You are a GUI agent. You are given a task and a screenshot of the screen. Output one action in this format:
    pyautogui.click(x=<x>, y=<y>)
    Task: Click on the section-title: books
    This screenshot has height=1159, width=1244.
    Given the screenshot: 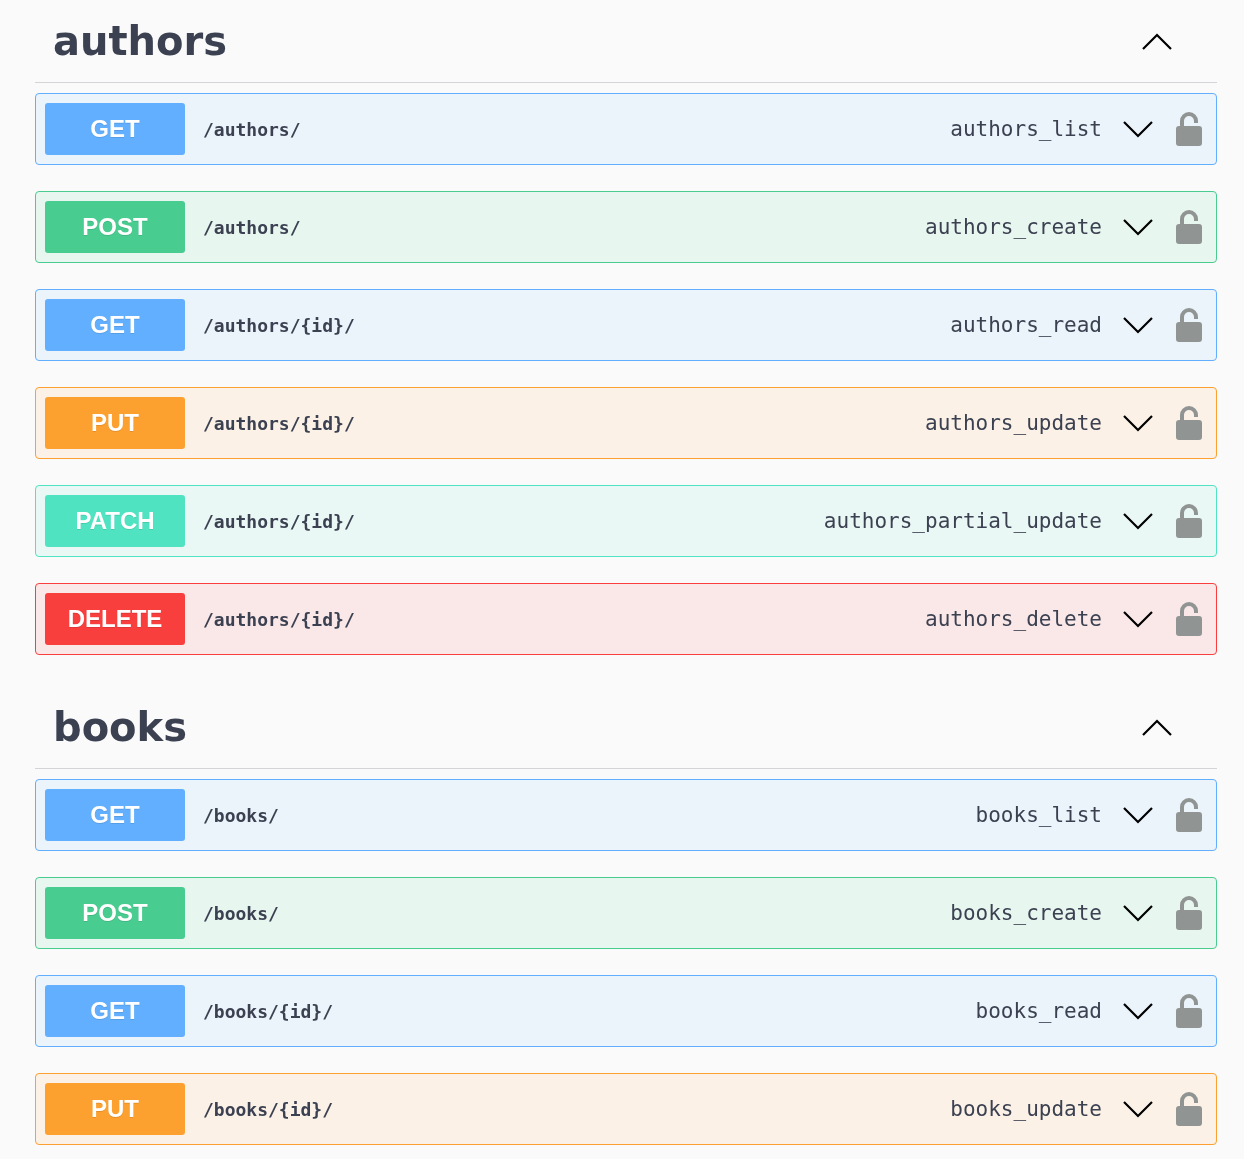 What is the action you would take?
    pyautogui.click(x=120, y=727)
    